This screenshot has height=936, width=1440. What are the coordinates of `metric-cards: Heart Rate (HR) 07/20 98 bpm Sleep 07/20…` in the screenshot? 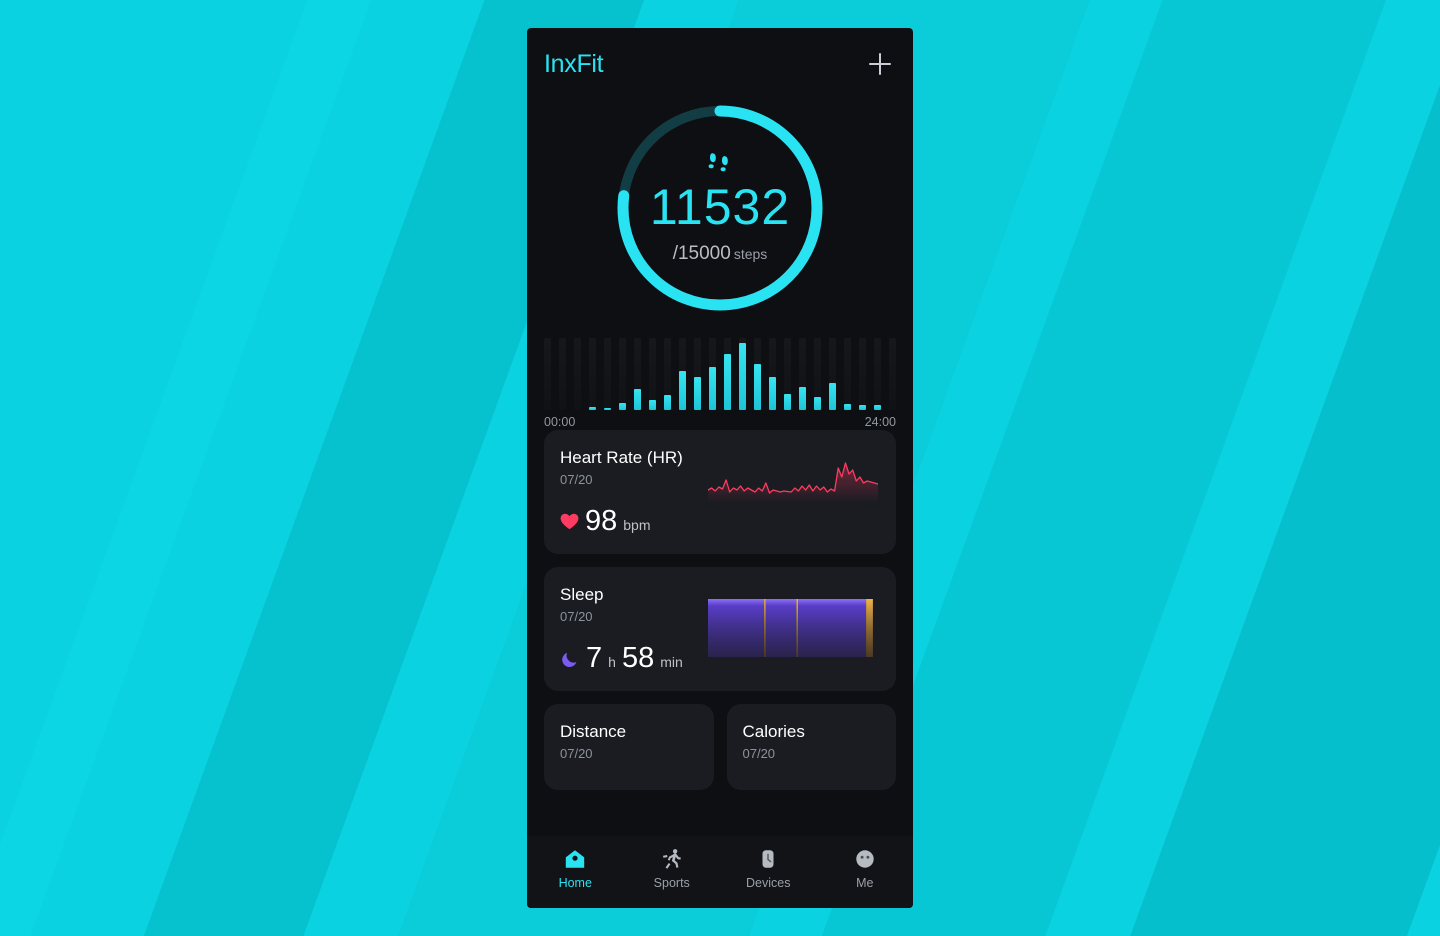 It's located at (720, 633).